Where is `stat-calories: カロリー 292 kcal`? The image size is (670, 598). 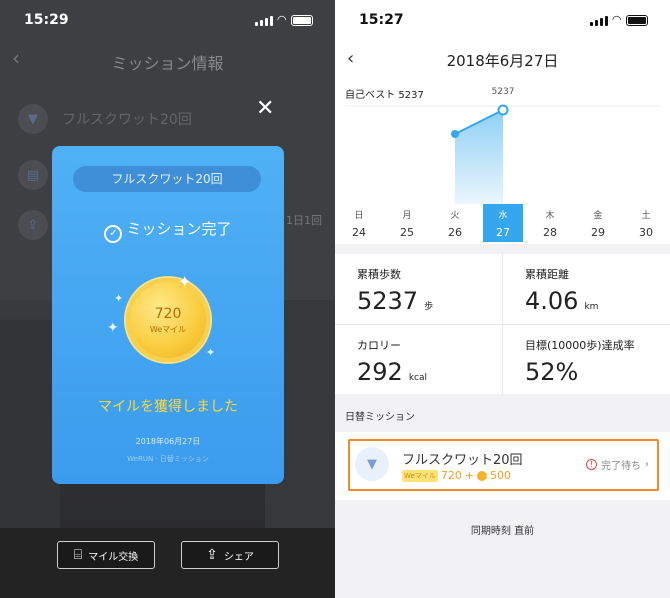
stat-calories: カロリー 292 kcal is located at coordinates (392, 362).